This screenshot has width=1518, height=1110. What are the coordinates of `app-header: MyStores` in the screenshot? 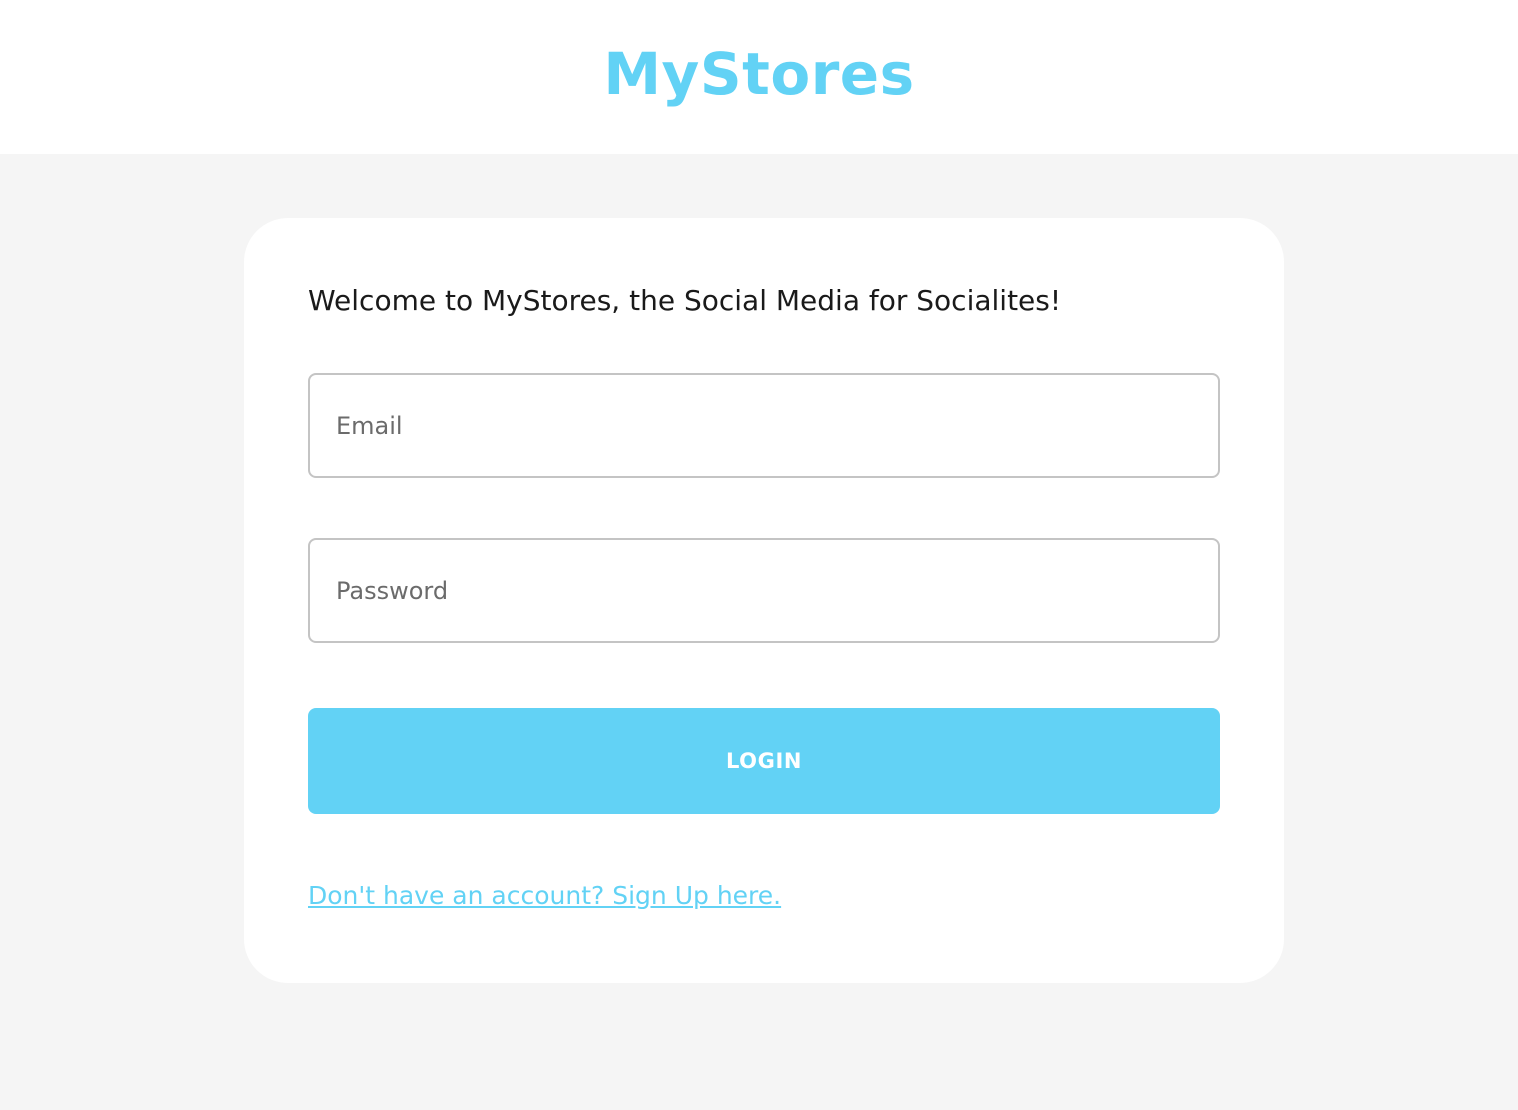 It's located at (759, 77).